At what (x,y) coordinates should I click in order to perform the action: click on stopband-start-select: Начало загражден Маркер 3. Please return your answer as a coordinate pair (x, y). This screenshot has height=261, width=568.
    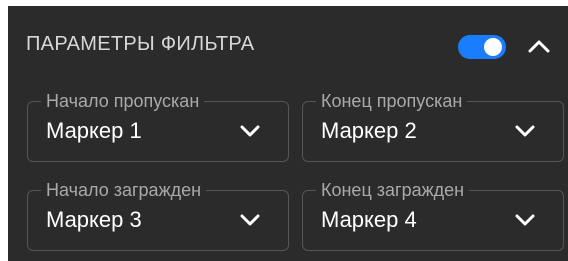
    Looking at the image, I should click on (158, 215).